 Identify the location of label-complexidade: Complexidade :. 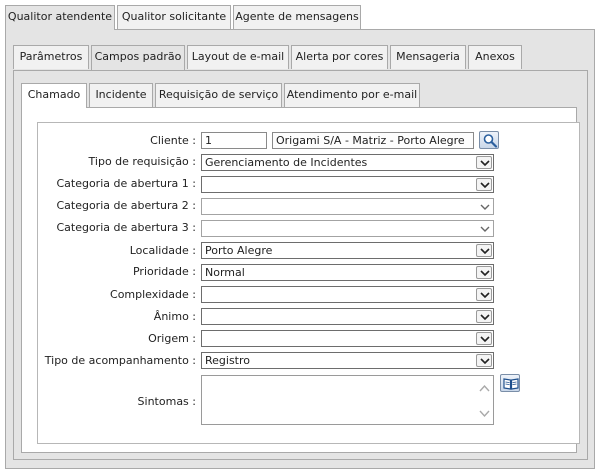
(153, 294).